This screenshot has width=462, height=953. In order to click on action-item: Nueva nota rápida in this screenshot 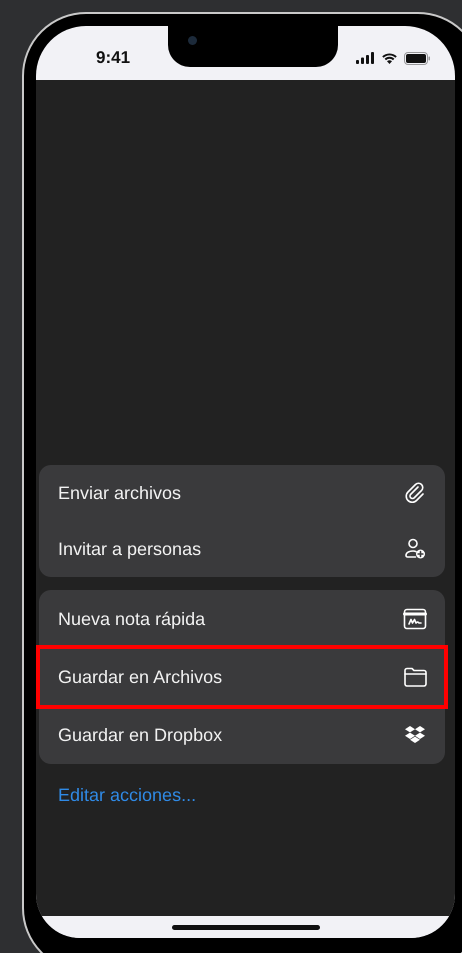, I will do `click(242, 619)`.